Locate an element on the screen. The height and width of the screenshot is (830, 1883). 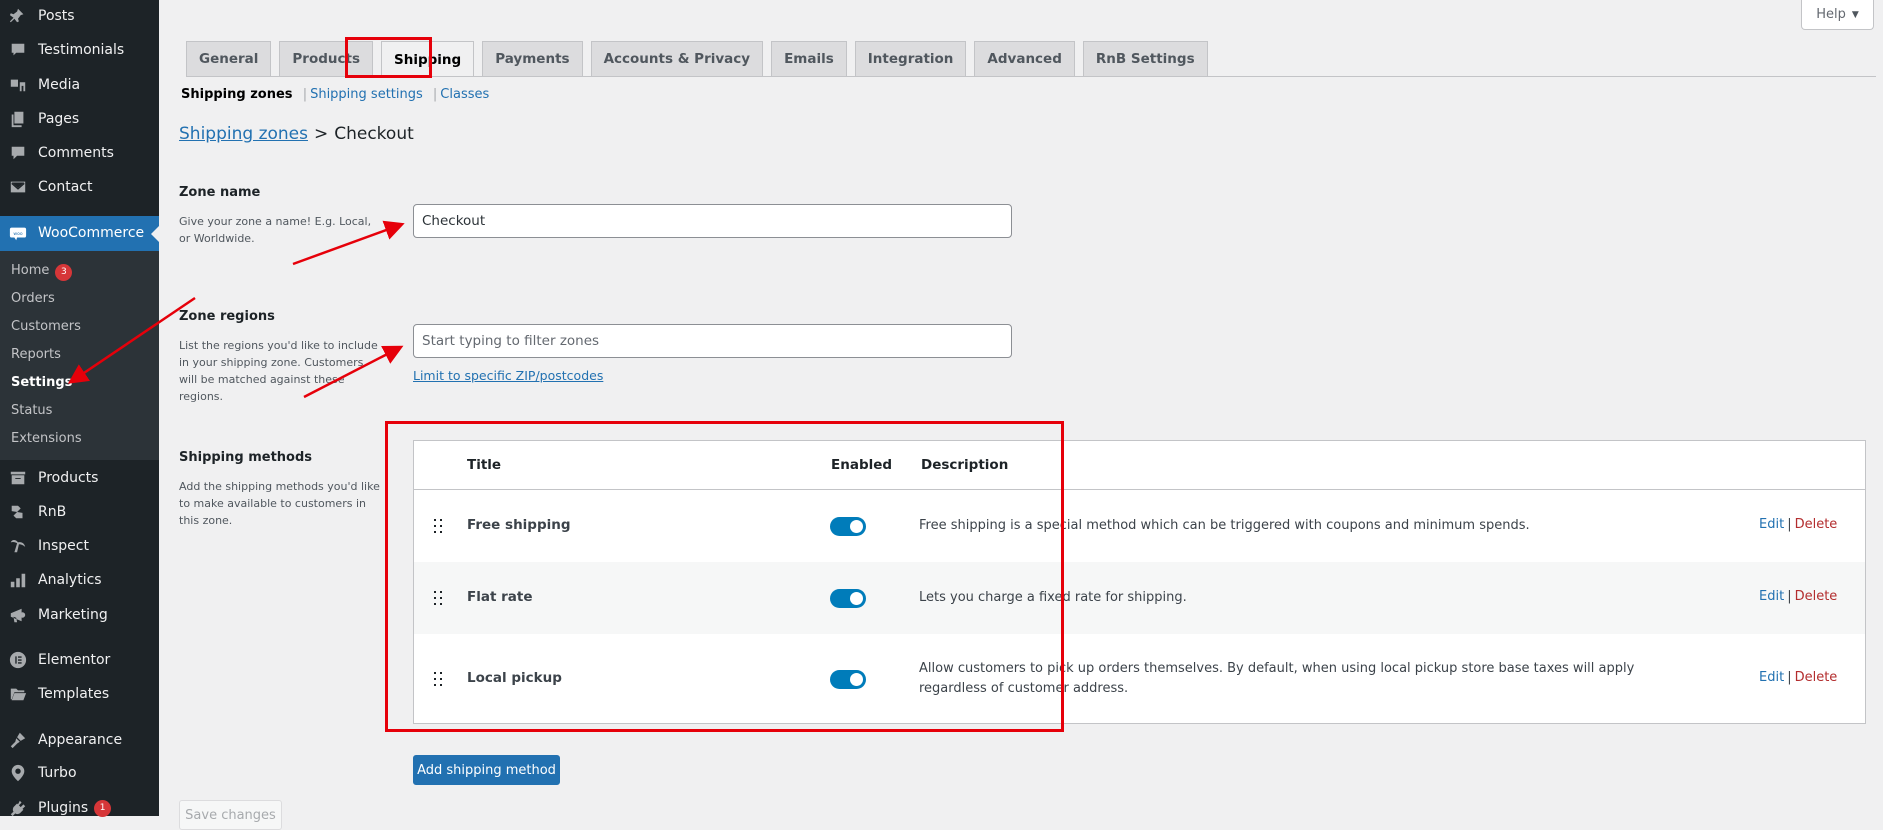
tab-integration: Integration is located at coordinates (910, 58).